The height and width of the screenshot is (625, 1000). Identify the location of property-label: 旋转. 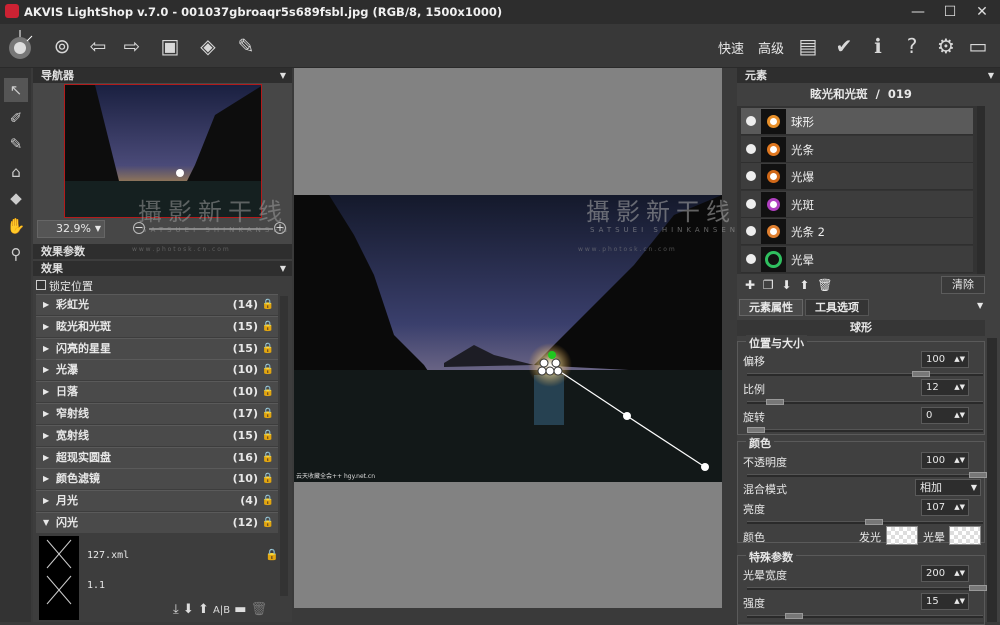
(754, 417).